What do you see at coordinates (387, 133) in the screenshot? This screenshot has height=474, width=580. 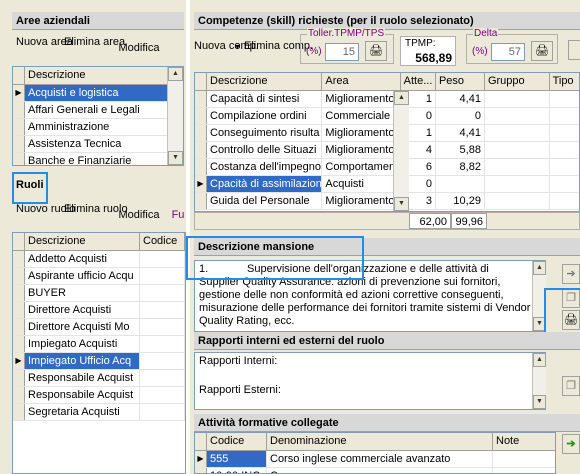 I see `table-row: Conseguimento risulta Miglioramento 1 4,41` at bounding box center [387, 133].